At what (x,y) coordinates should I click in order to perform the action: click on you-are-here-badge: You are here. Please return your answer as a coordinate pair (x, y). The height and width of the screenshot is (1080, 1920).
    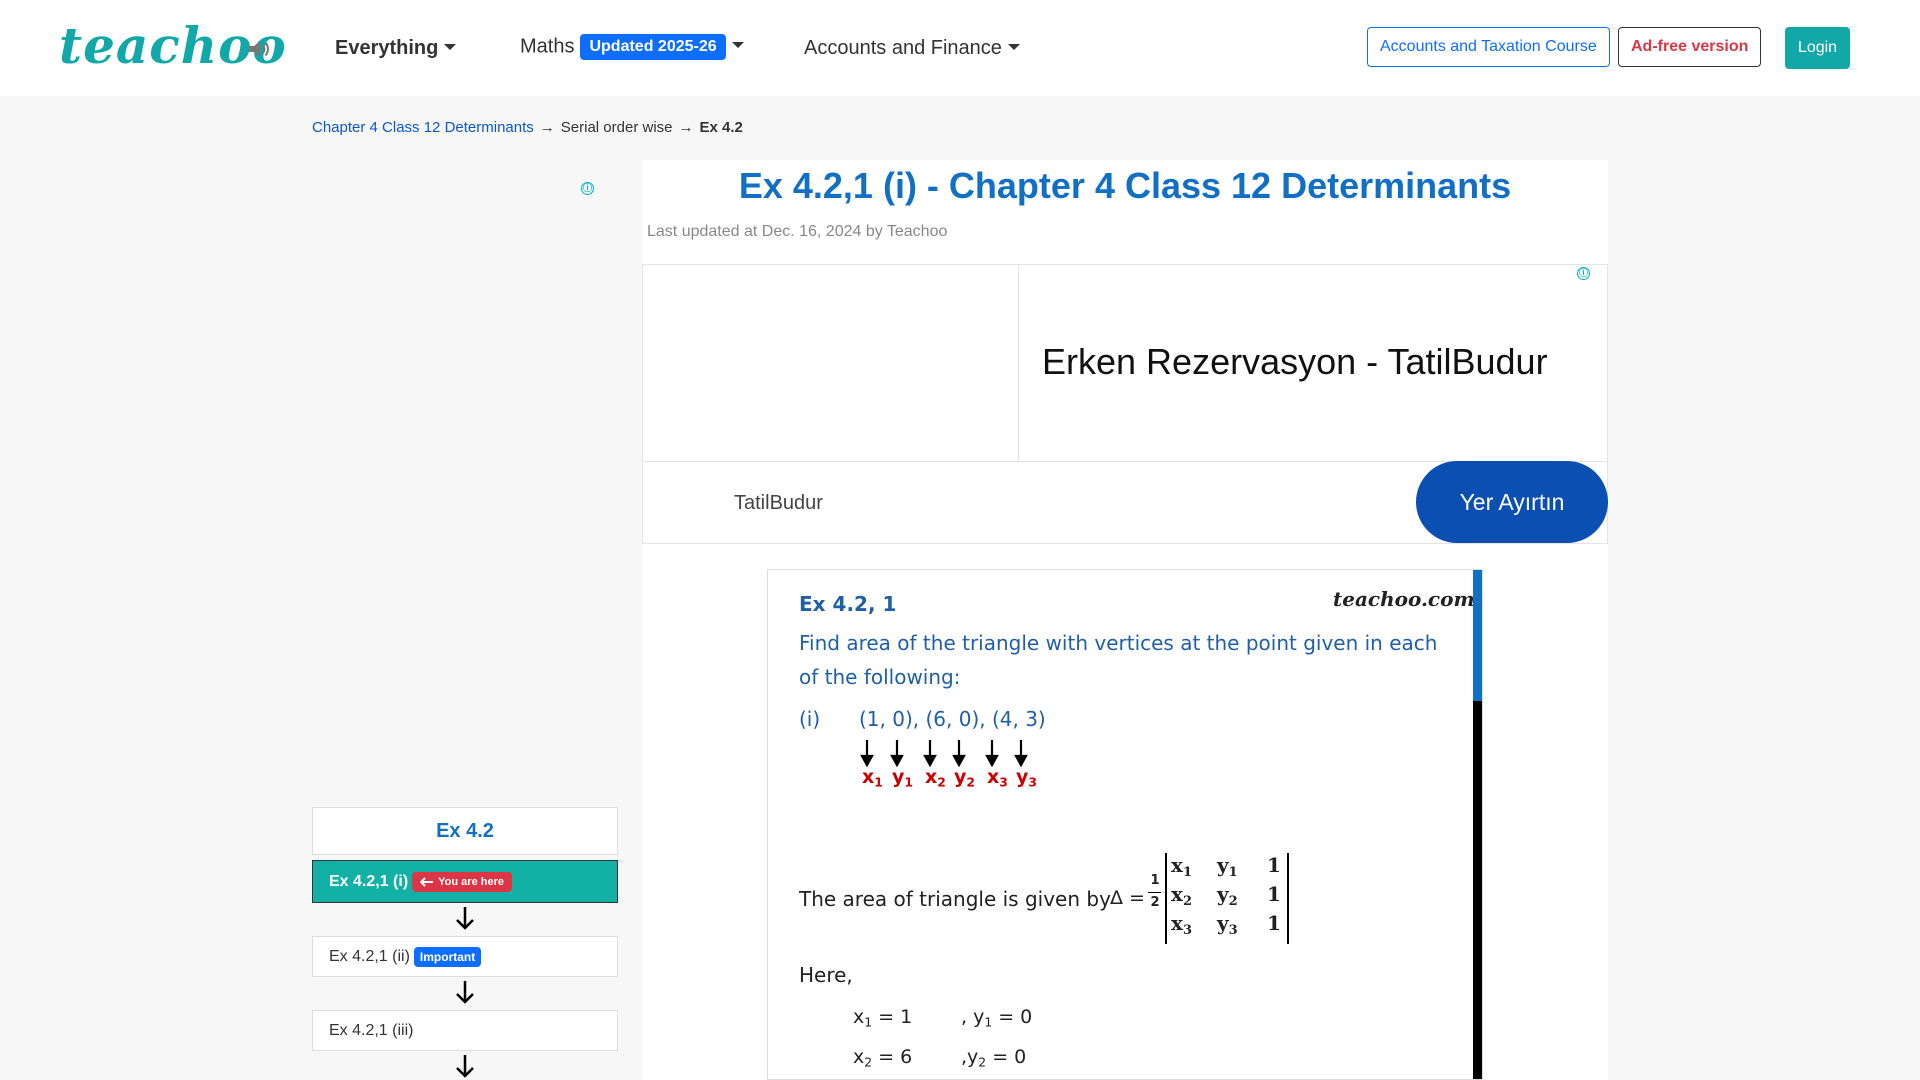
    Looking at the image, I should click on (462, 881).